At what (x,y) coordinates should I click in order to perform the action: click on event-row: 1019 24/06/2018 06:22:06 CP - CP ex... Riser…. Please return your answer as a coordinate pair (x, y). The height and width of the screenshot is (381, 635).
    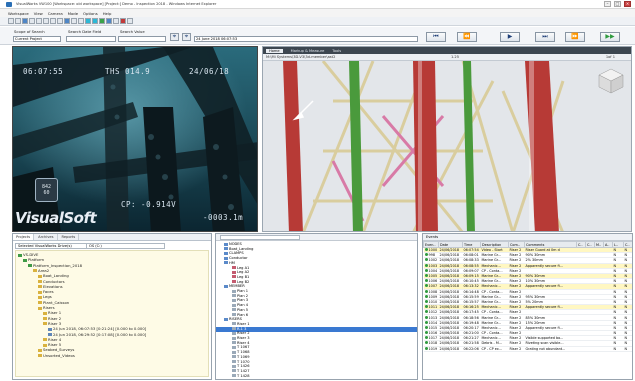
    Looking at the image, I should click on (527, 349).